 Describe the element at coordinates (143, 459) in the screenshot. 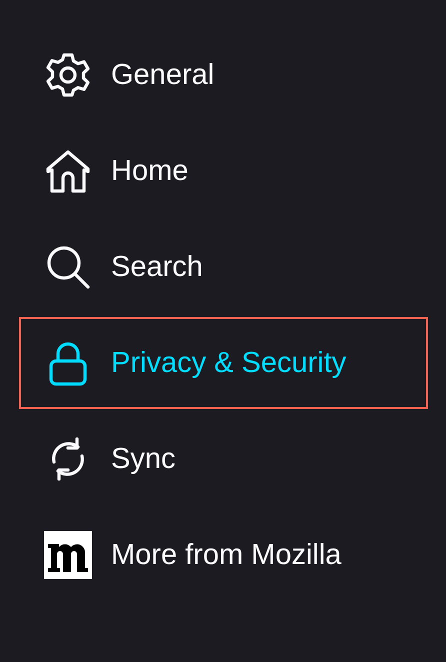

I see `nav-label: Sync` at that location.